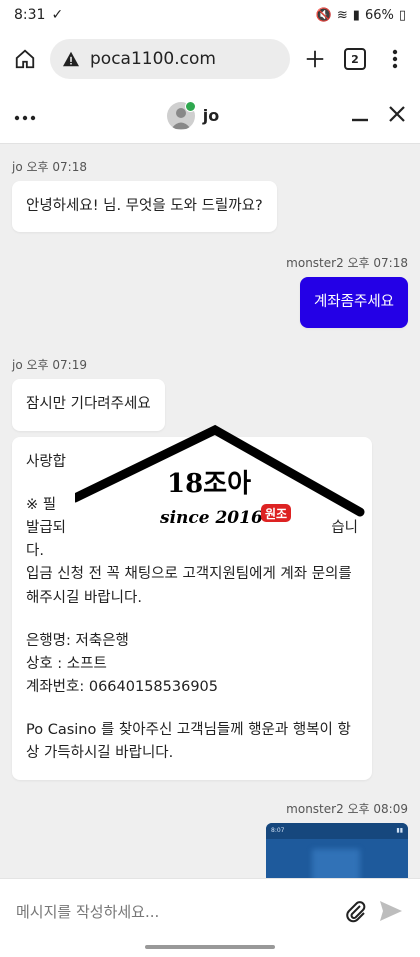  I want to click on image-statusbar: 8:07 ▮▮, so click(337, 830).